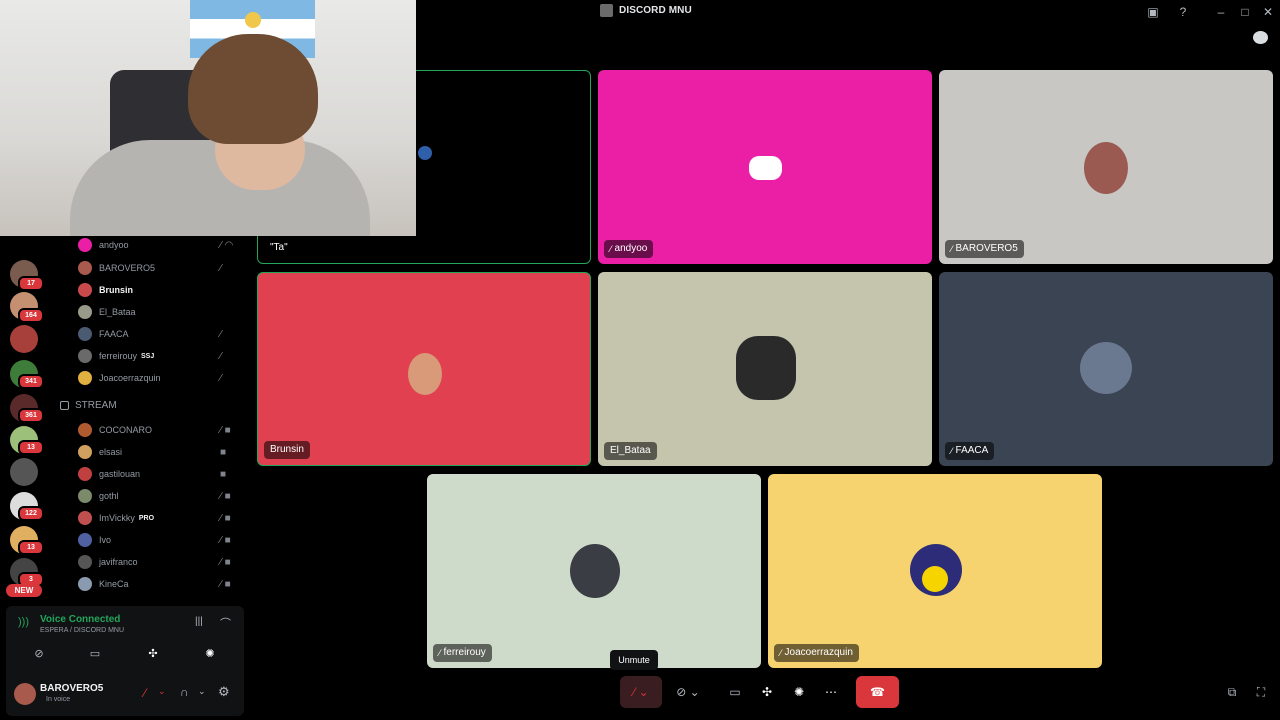 Image resolution: width=1280 pixels, height=720 pixels. What do you see at coordinates (1245, 12) in the screenshot?
I see `maximize-button: □` at bounding box center [1245, 12].